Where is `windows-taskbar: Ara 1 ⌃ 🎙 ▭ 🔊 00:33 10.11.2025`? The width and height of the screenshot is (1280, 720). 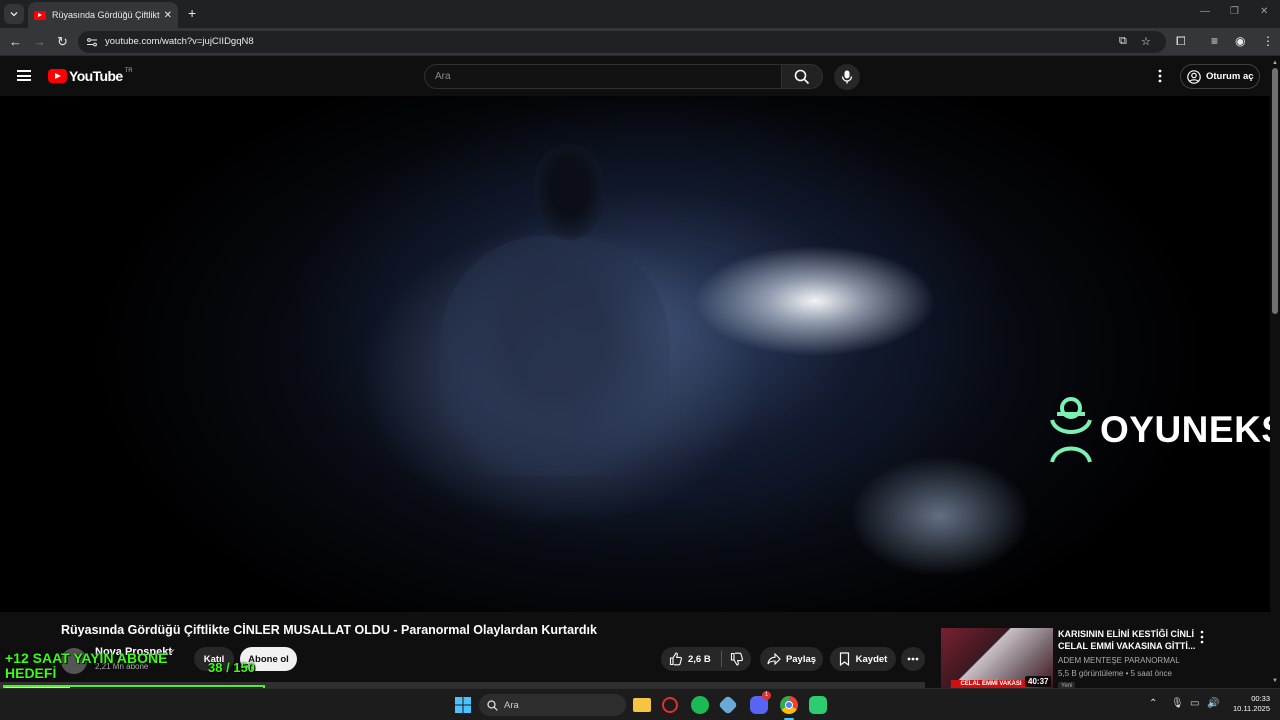 windows-taskbar: Ara 1 ⌃ 🎙 ▭ 🔊 00:33 10.11.2025 is located at coordinates (640, 704).